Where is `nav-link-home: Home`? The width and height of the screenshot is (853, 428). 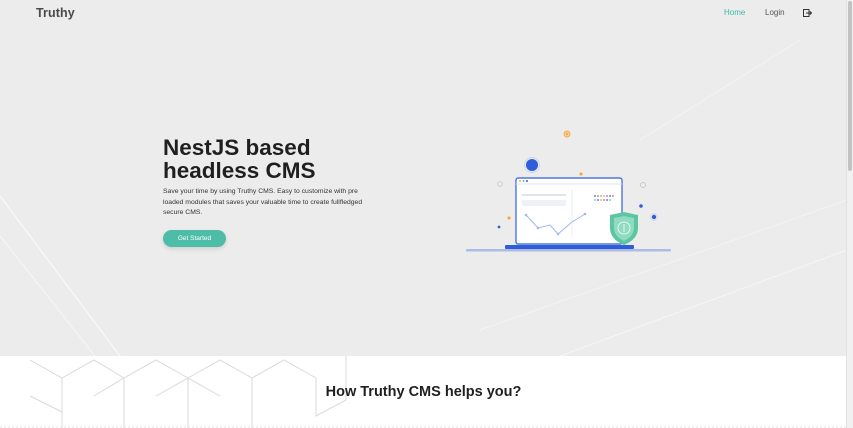 nav-link-home: Home is located at coordinates (734, 12).